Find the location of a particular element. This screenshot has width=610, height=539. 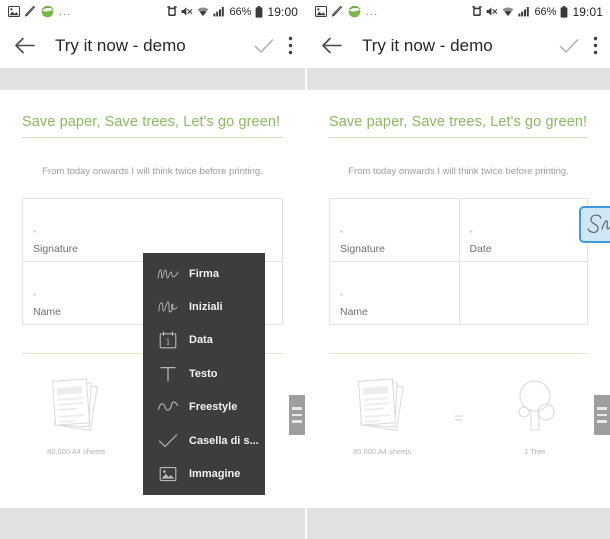

form-row: * Name is located at coordinates (458, 292).